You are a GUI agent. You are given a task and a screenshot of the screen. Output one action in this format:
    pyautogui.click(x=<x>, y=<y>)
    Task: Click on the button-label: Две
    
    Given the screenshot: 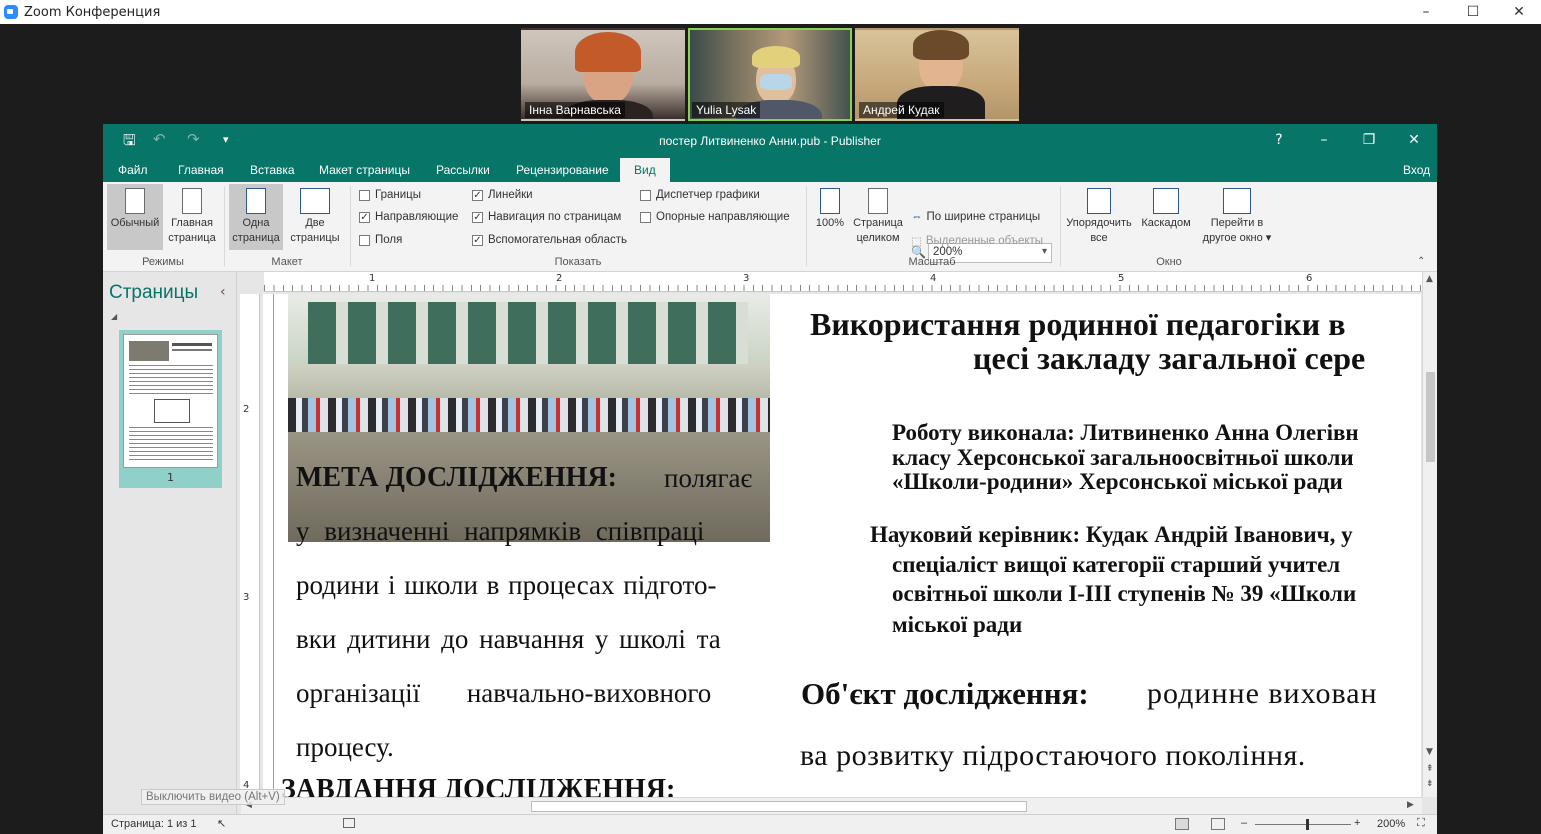 What is the action you would take?
    pyautogui.click(x=315, y=223)
    